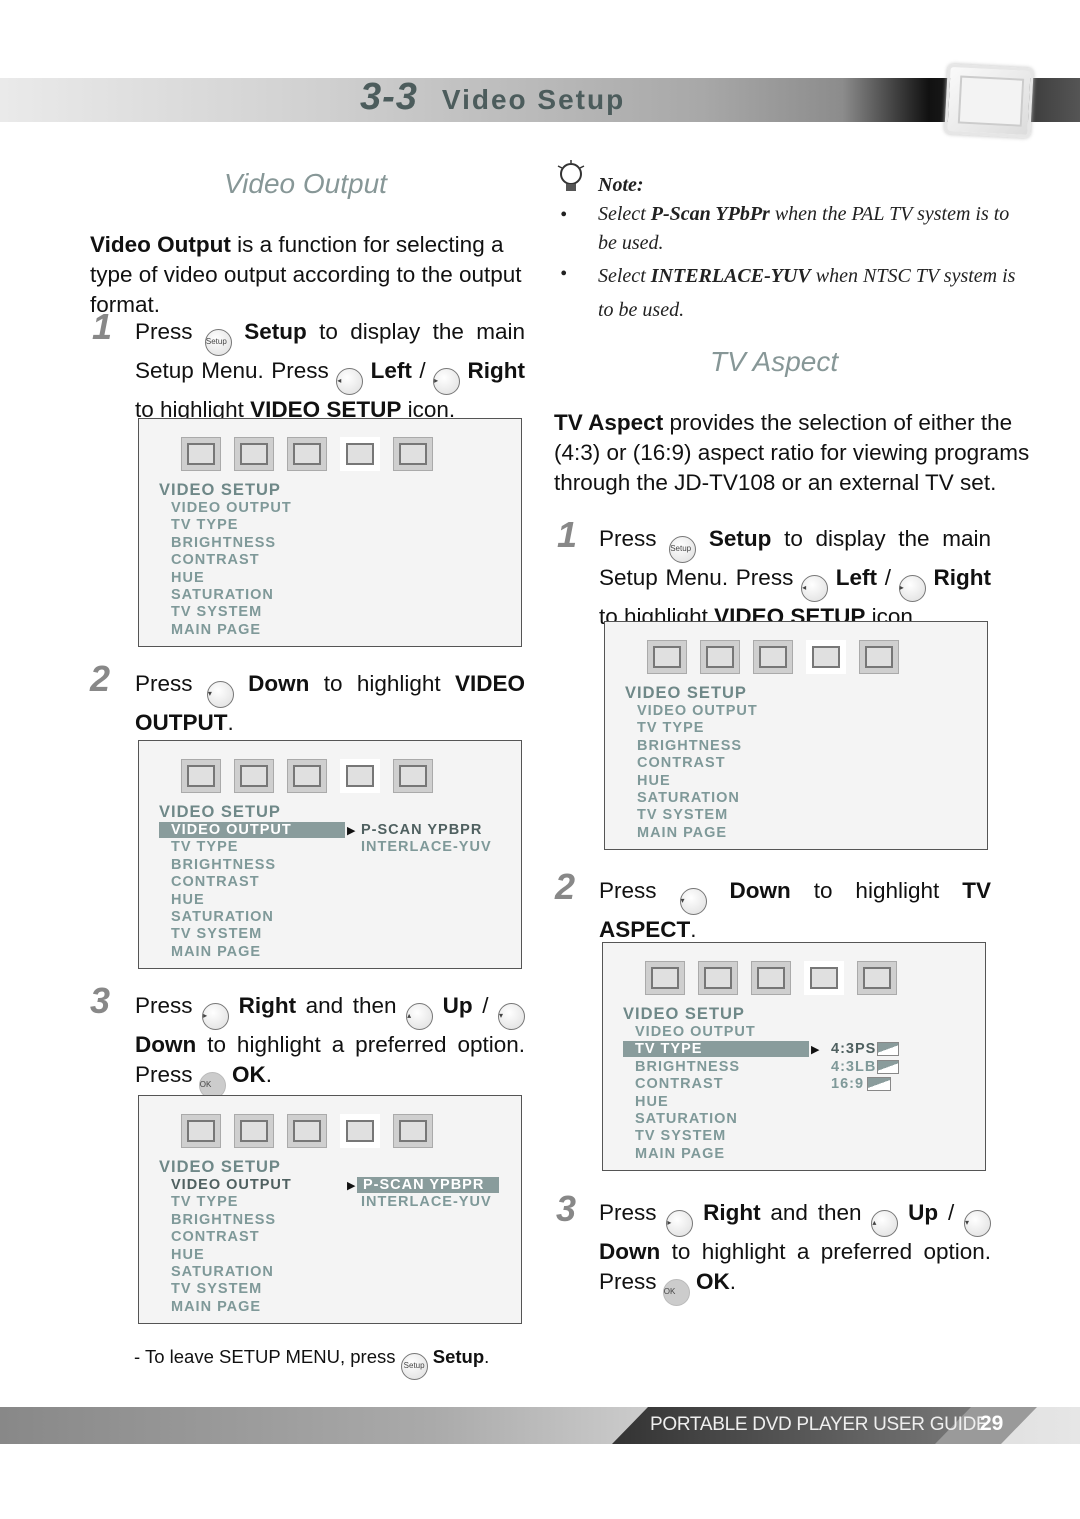  What do you see at coordinates (918, 1212) in the screenshot?
I see `bold-text: Up` at bounding box center [918, 1212].